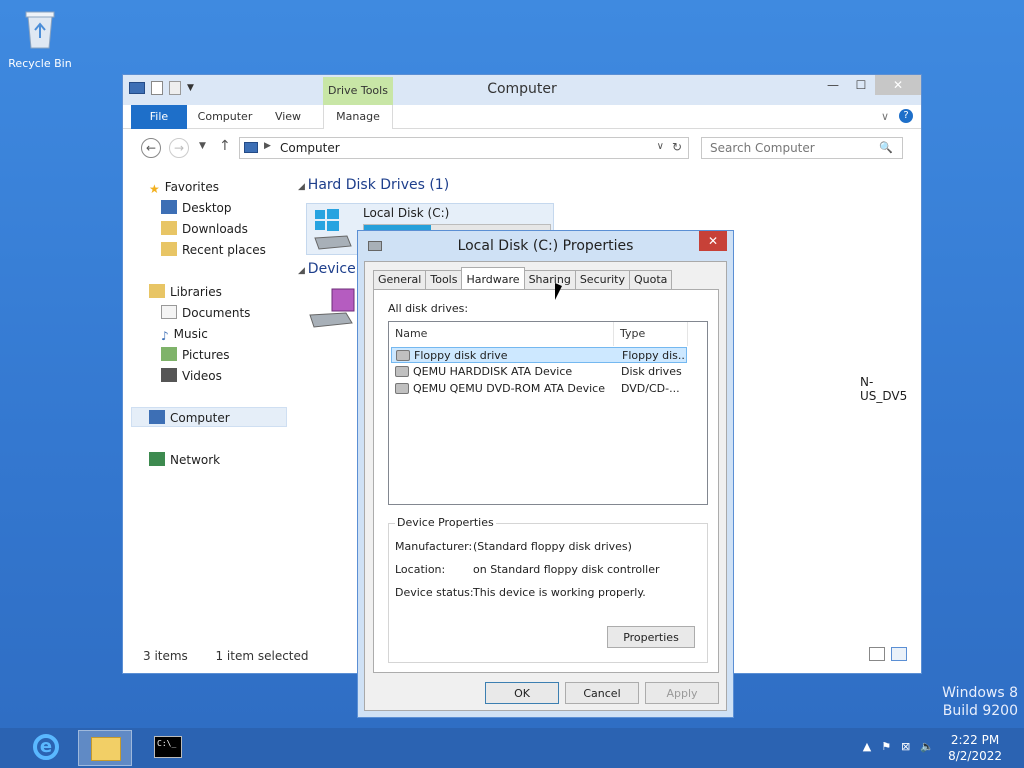 The width and height of the screenshot is (1024, 768). I want to click on location-label: Location:, so click(420, 569).